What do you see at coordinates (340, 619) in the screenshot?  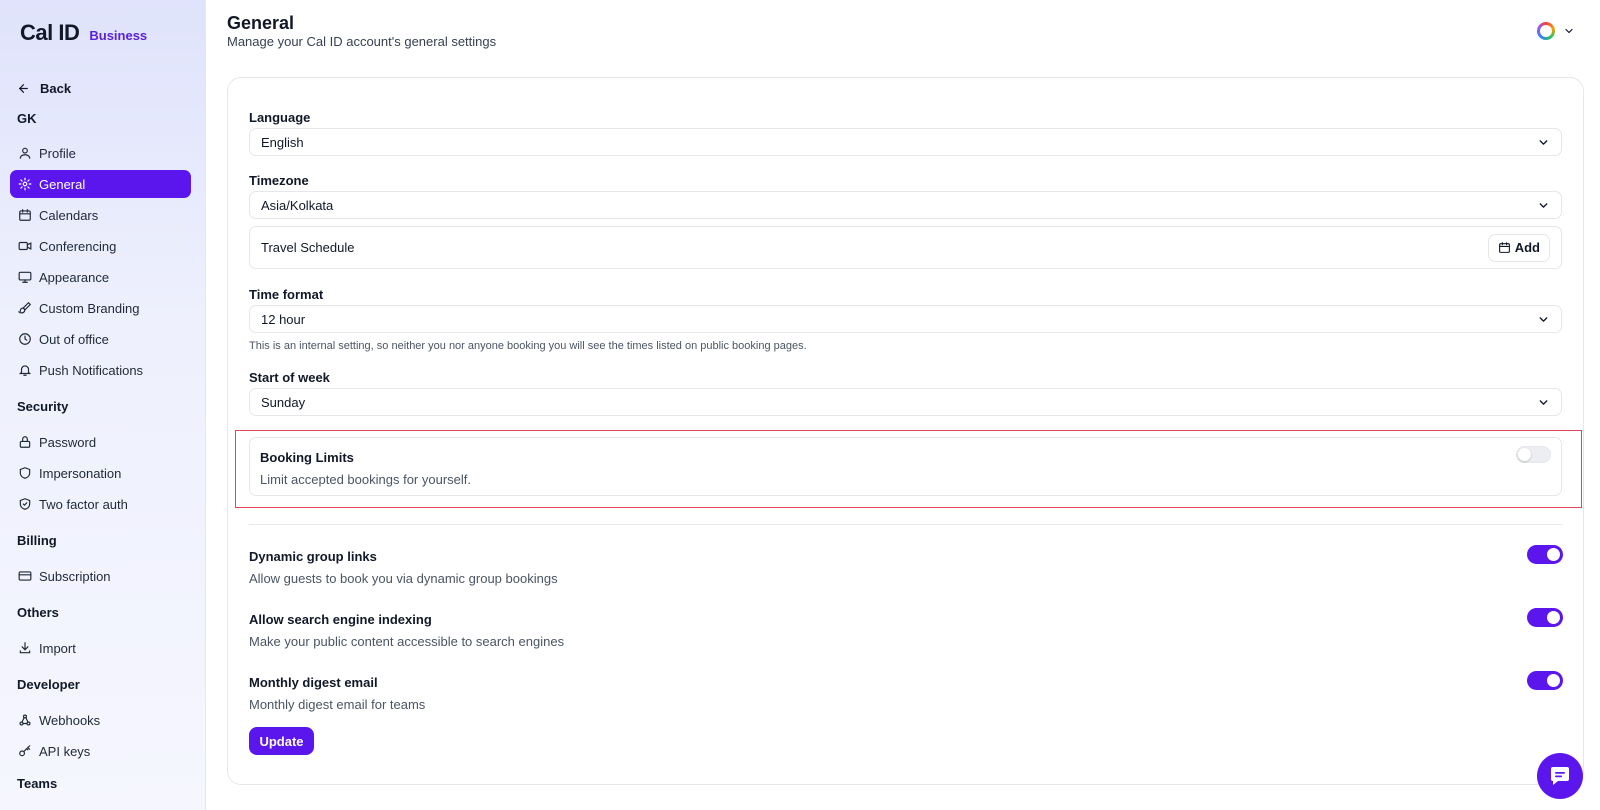 I see `search-indexing-title: Allow search engine indexing` at bounding box center [340, 619].